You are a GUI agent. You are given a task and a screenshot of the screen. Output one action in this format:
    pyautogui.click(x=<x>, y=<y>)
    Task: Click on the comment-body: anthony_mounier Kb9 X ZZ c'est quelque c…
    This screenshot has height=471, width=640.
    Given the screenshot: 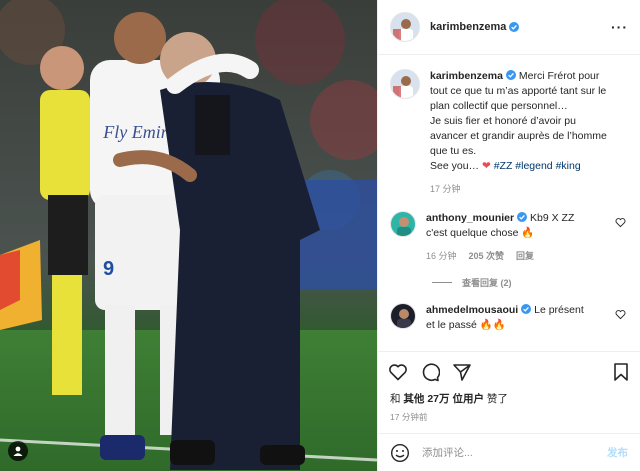 What is the action you would take?
    pyautogui.click(x=527, y=237)
    